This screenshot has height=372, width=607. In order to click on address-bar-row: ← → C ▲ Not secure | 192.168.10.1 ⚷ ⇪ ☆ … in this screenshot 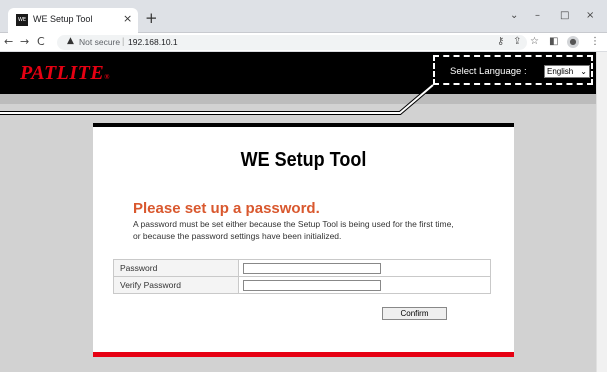, I will do `click(303, 42)`.